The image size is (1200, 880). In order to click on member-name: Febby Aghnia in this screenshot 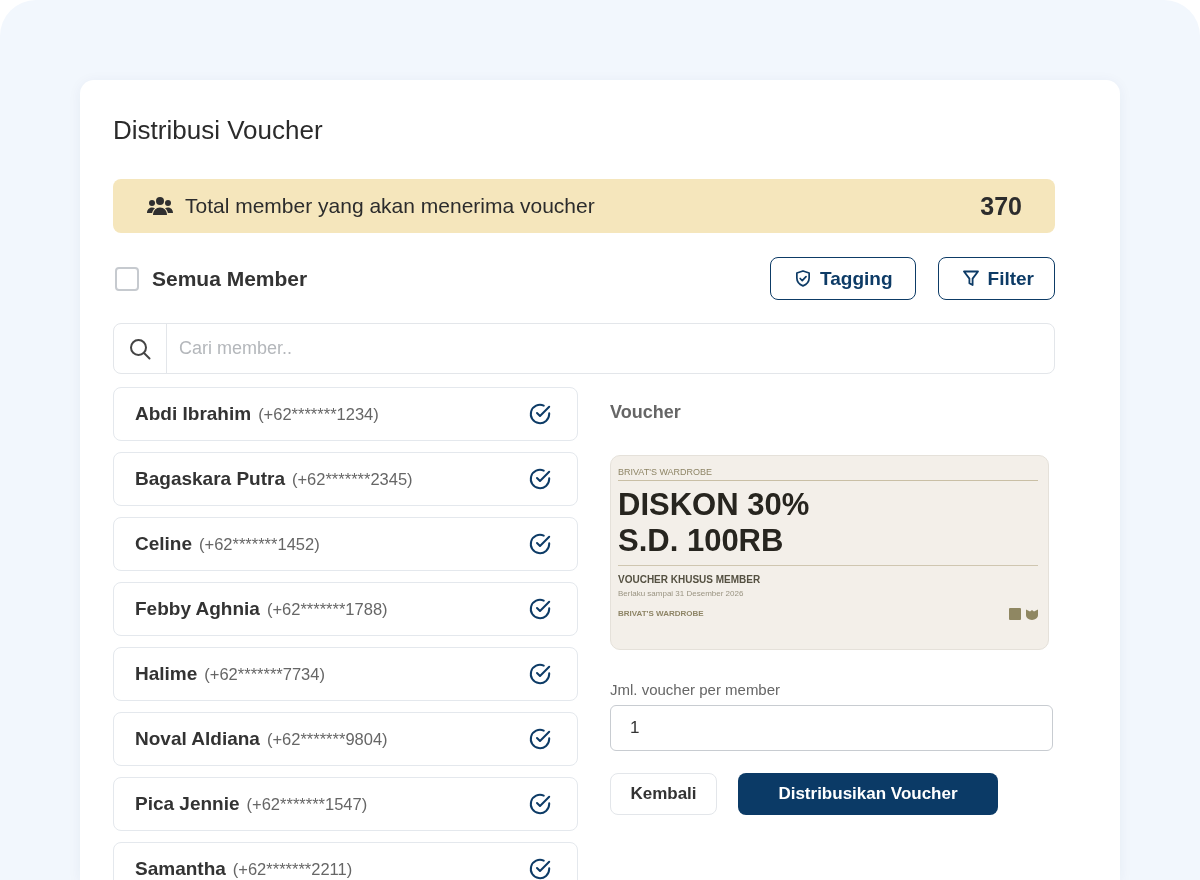, I will do `click(197, 609)`.